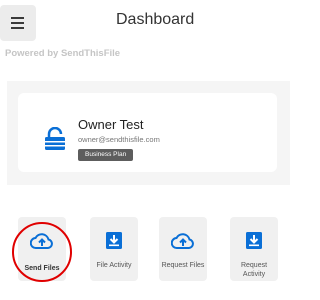 The height and width of the screenshot is (300, 320). Describe the element at coordinates (55, 138) in the screenshot. I see `lock-icon` at that location.